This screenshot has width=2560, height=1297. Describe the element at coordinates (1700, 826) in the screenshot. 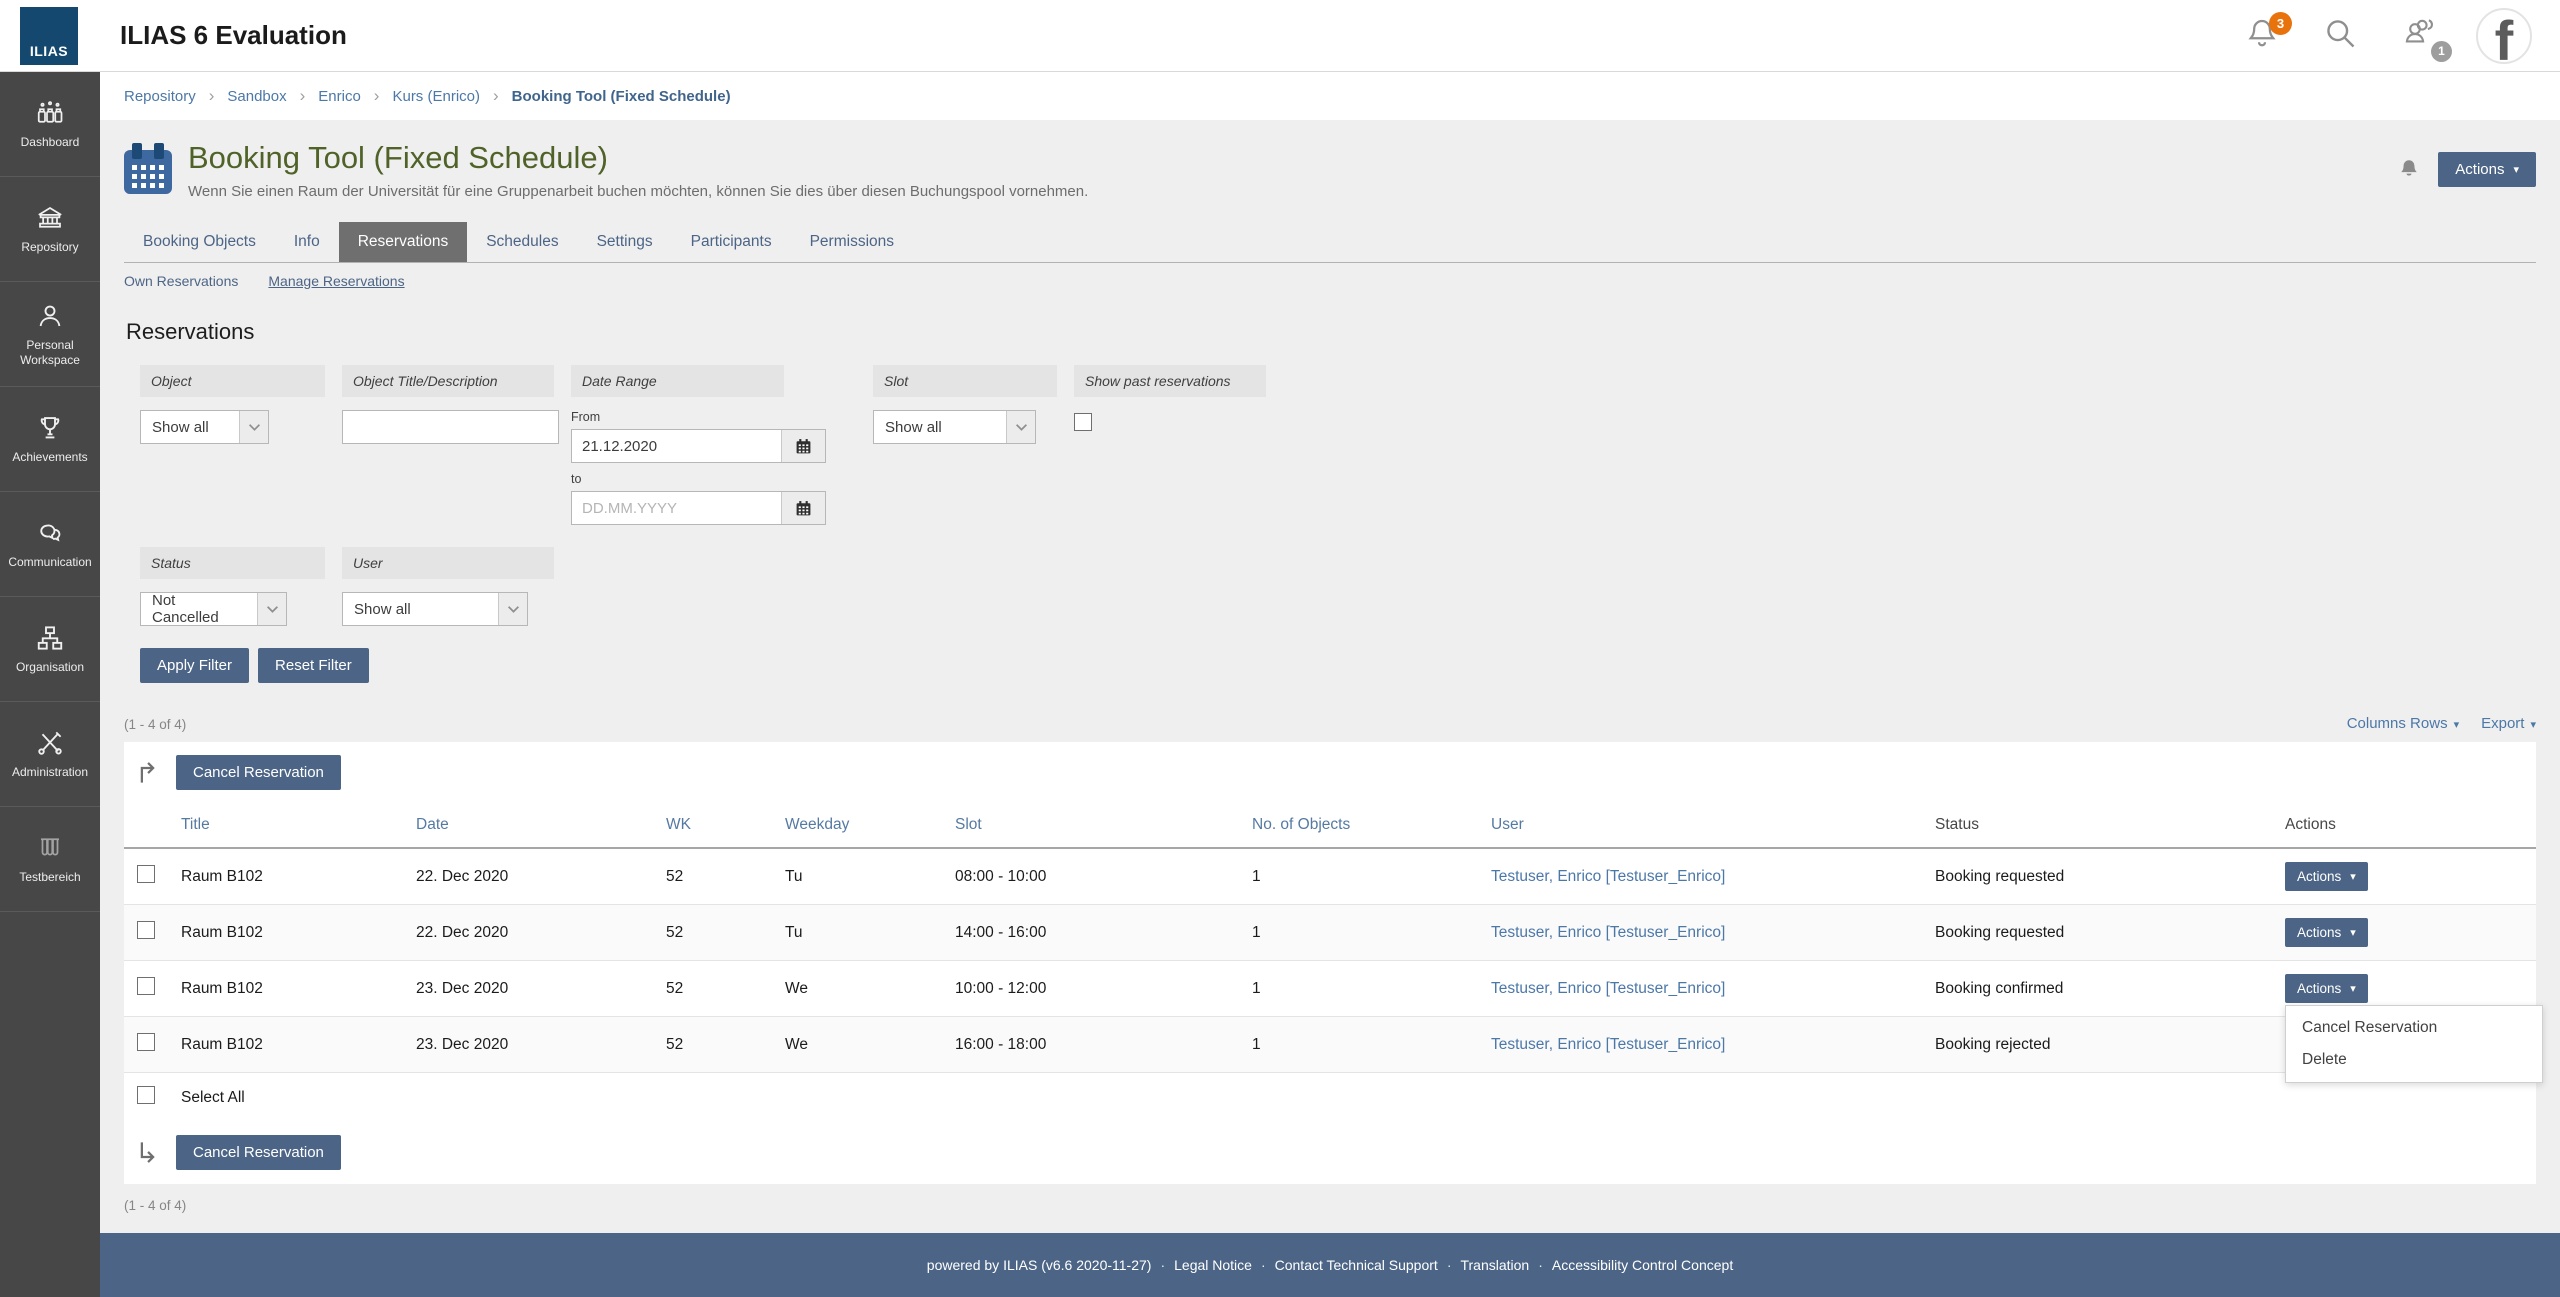

I see `column-header-user: User` at that location.